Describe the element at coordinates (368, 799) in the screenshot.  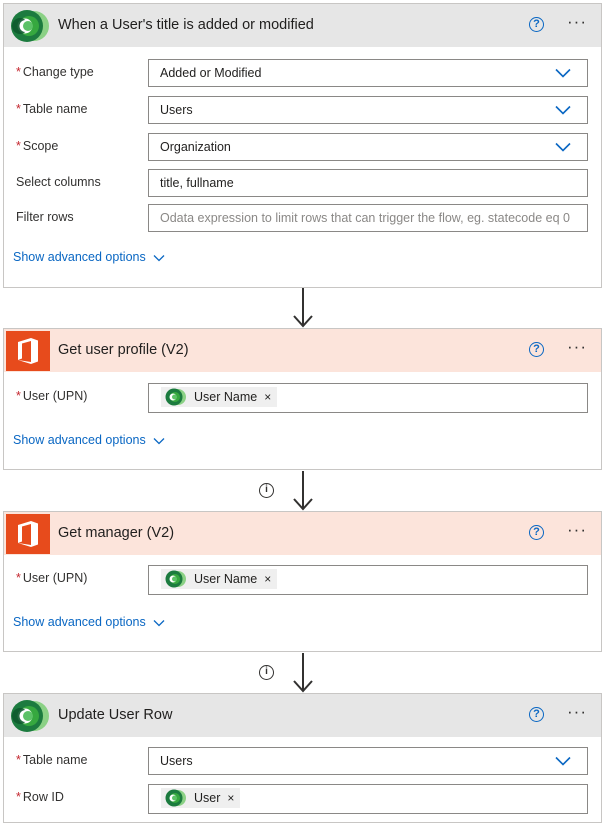
I see `row-id-input: User ×` at that location.